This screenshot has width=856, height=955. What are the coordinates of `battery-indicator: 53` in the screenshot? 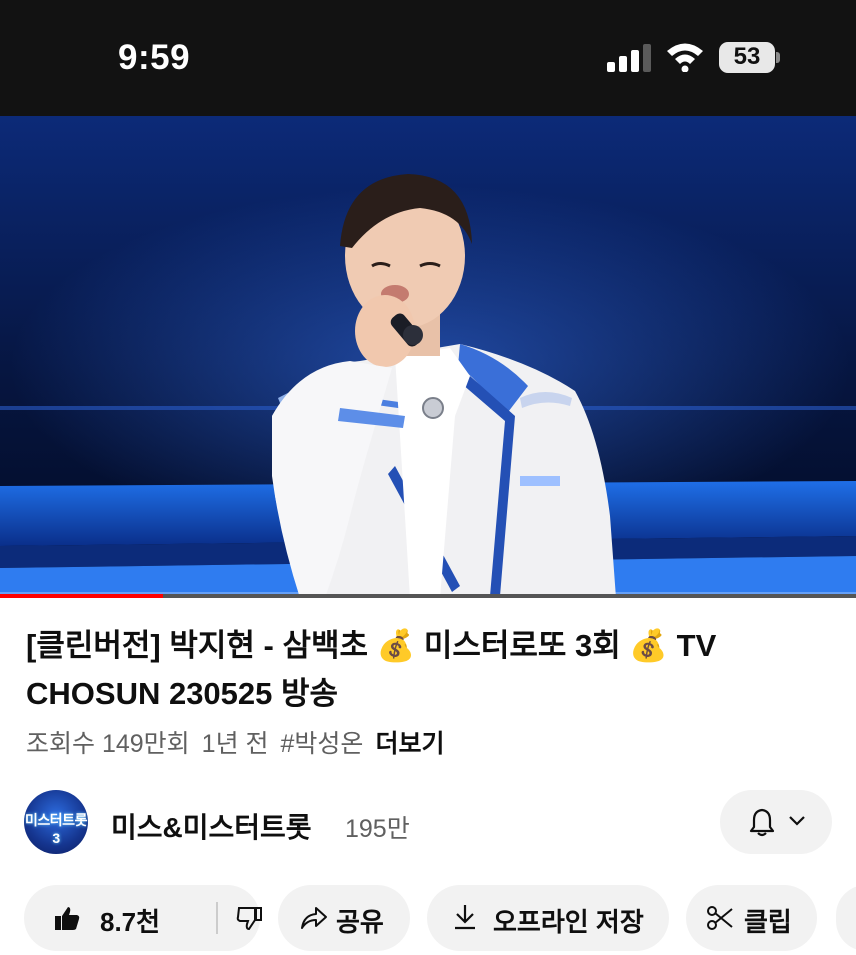 It's located at (750, 57).